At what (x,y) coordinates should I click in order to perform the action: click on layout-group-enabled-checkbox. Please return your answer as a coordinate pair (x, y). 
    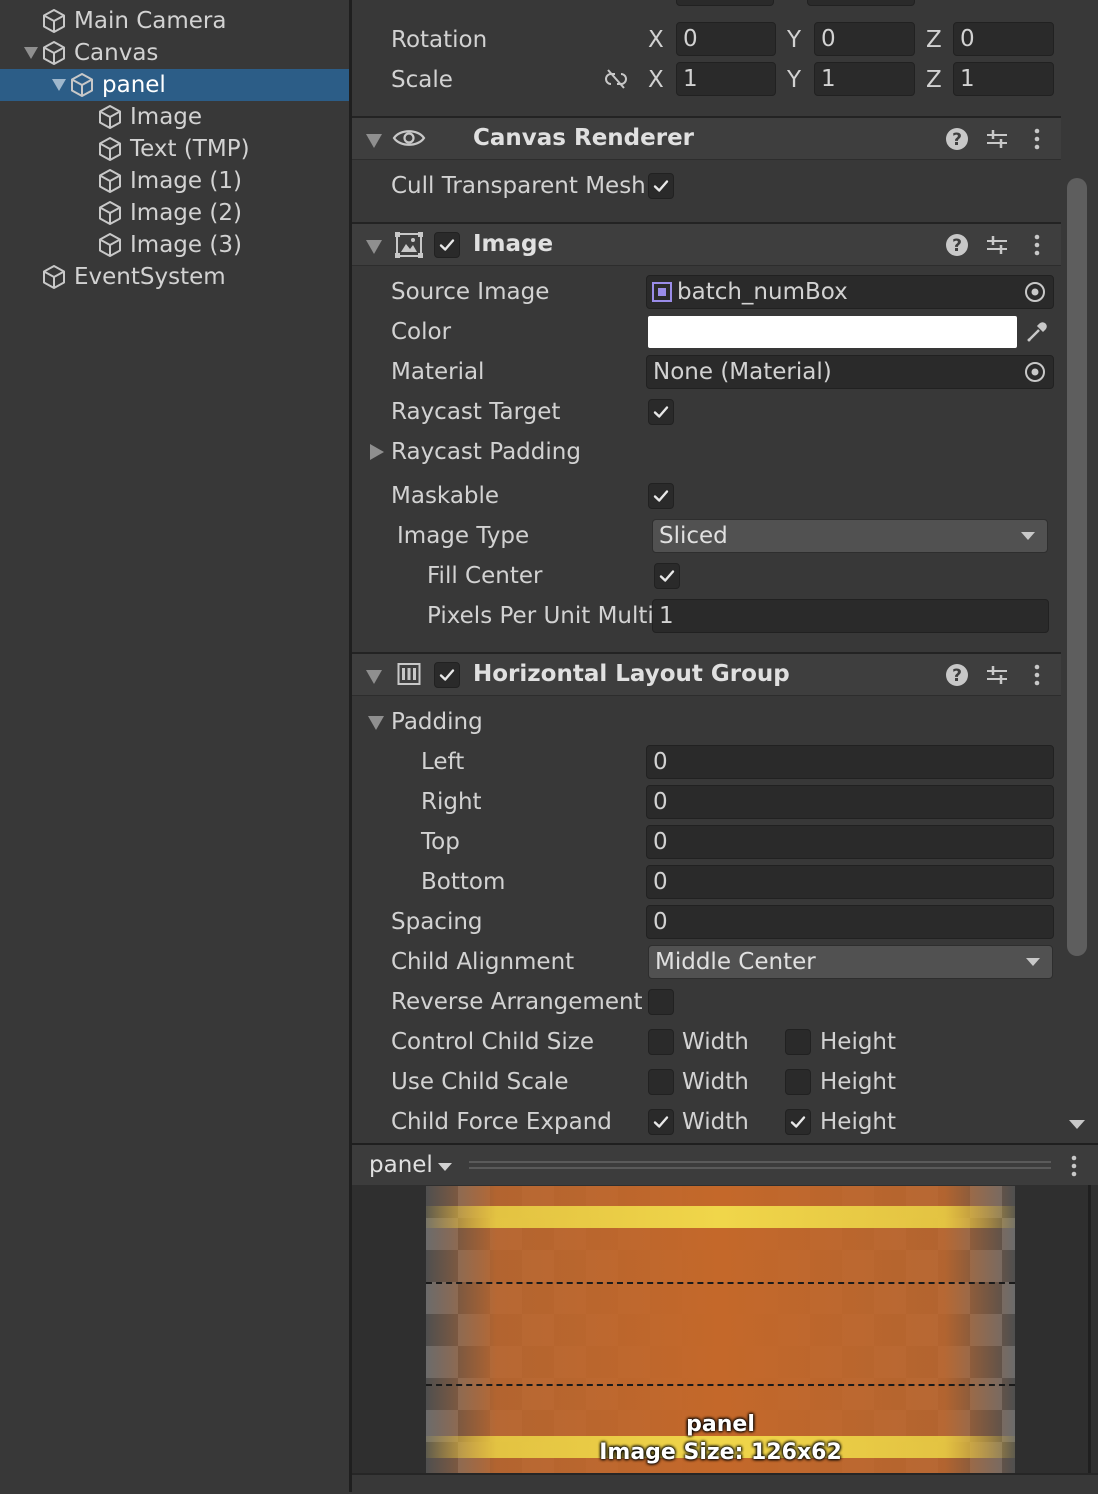
    Looking at the image, I should click on (447, 675).